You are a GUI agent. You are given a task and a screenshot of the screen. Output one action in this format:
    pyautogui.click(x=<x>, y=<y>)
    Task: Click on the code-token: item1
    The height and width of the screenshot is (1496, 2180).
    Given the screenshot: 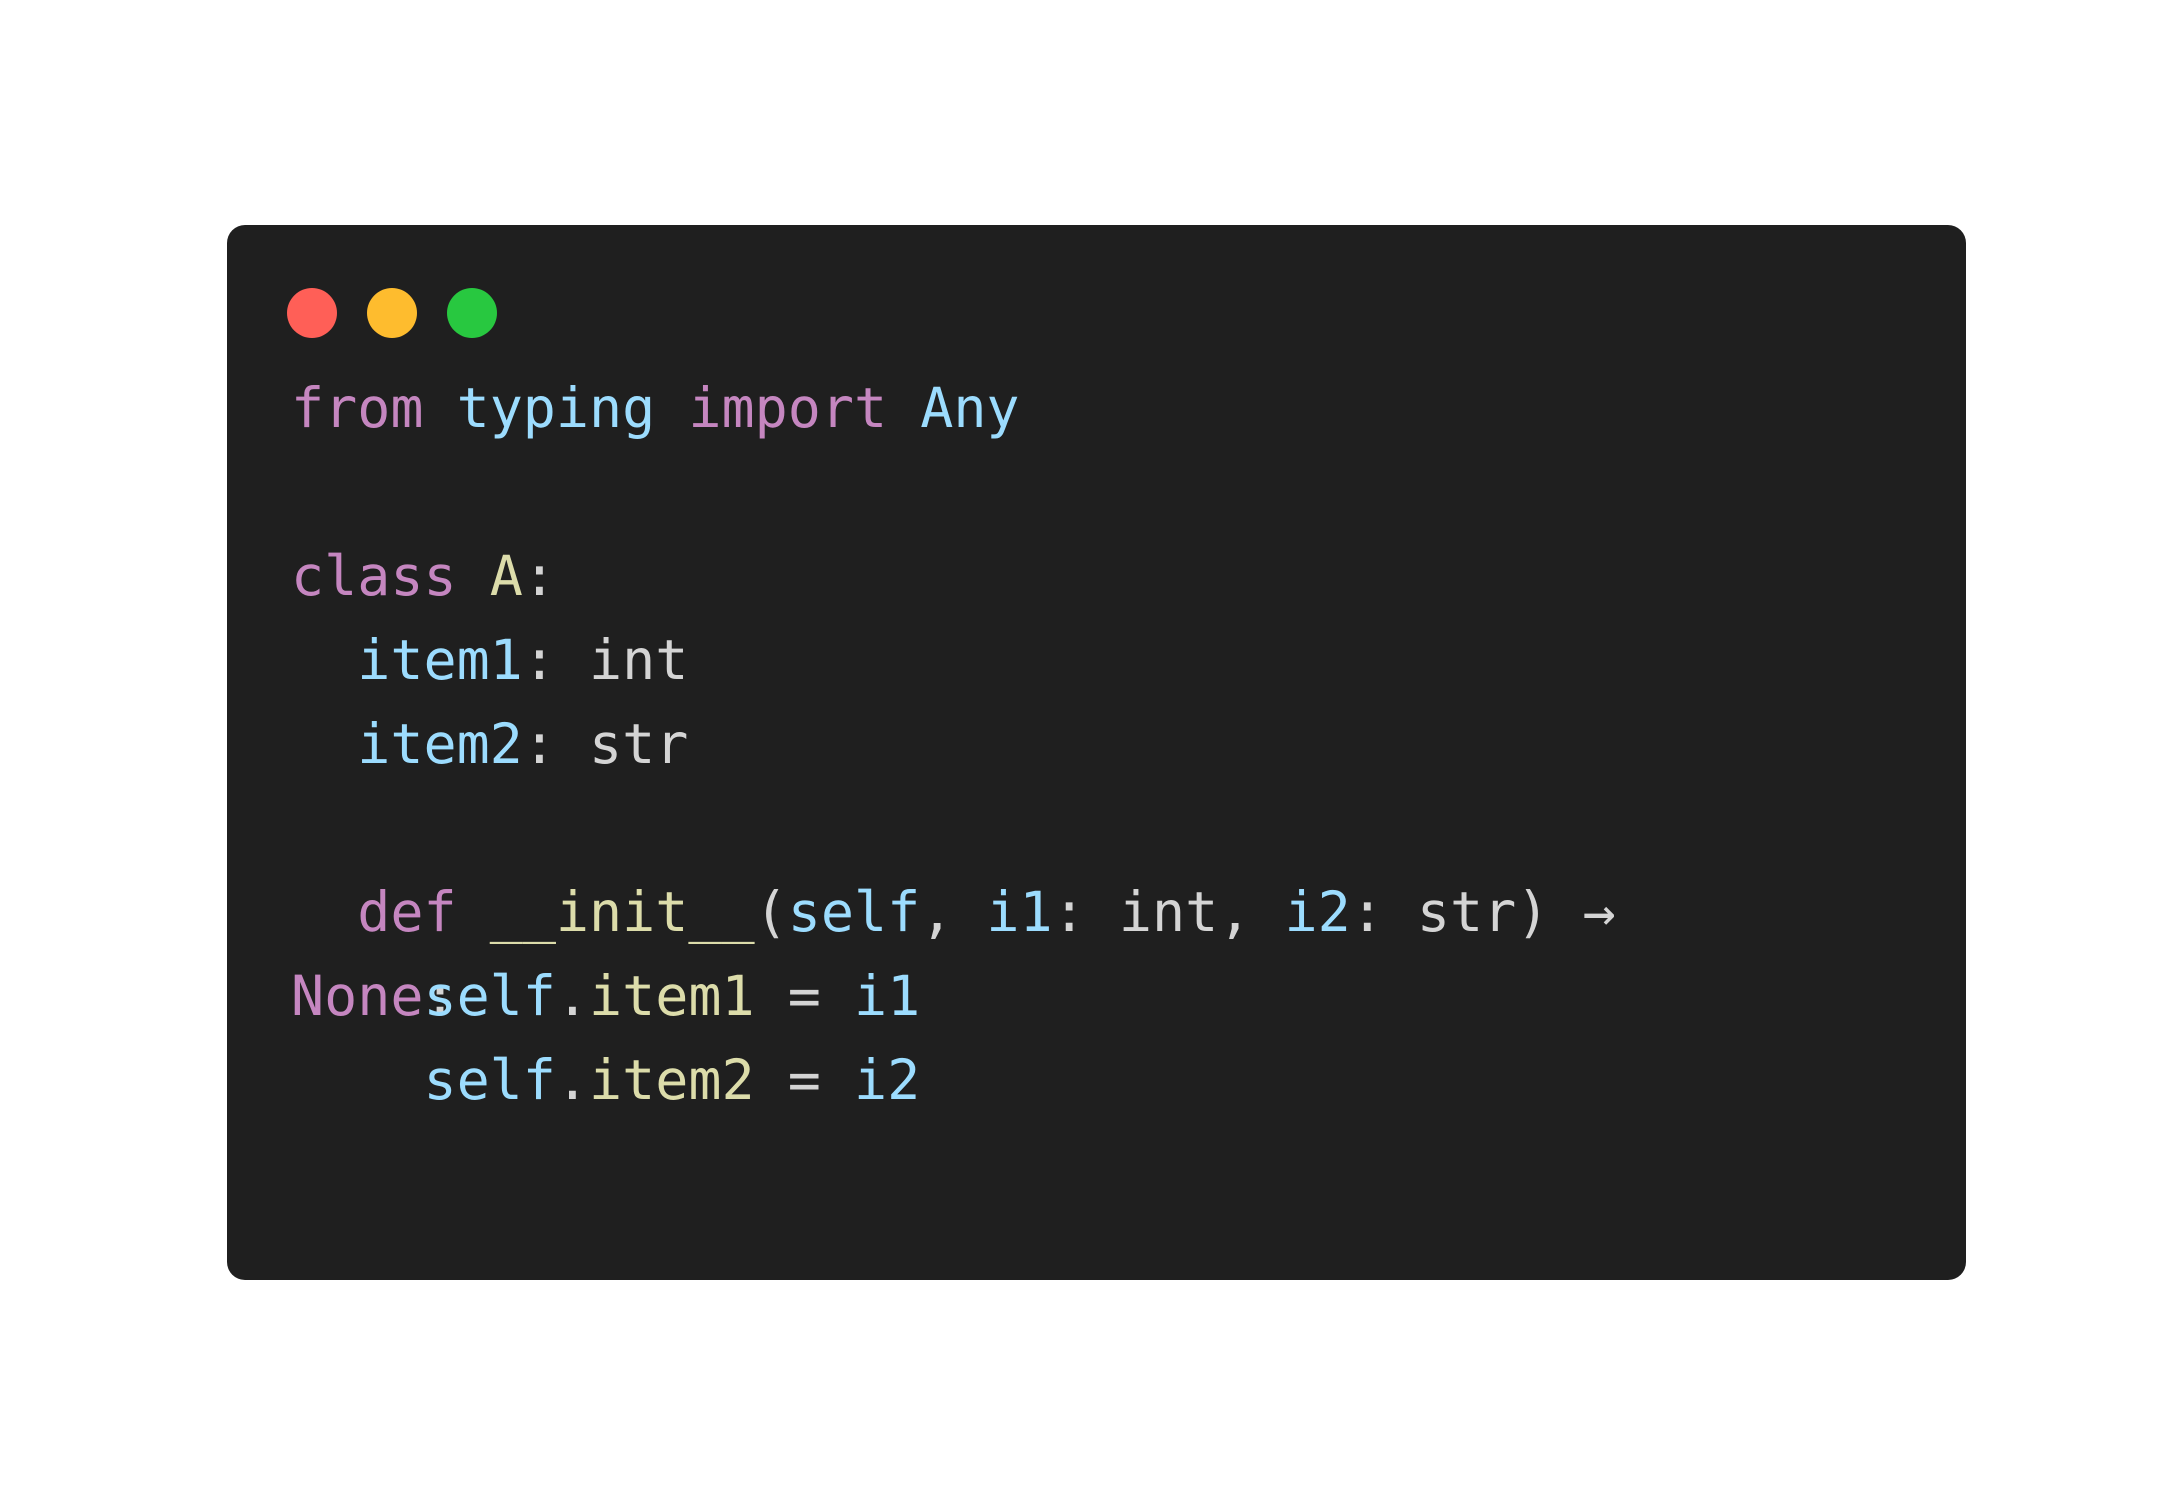 What is the action you would take?
    pyautogui.click(x=440, y=660)
    